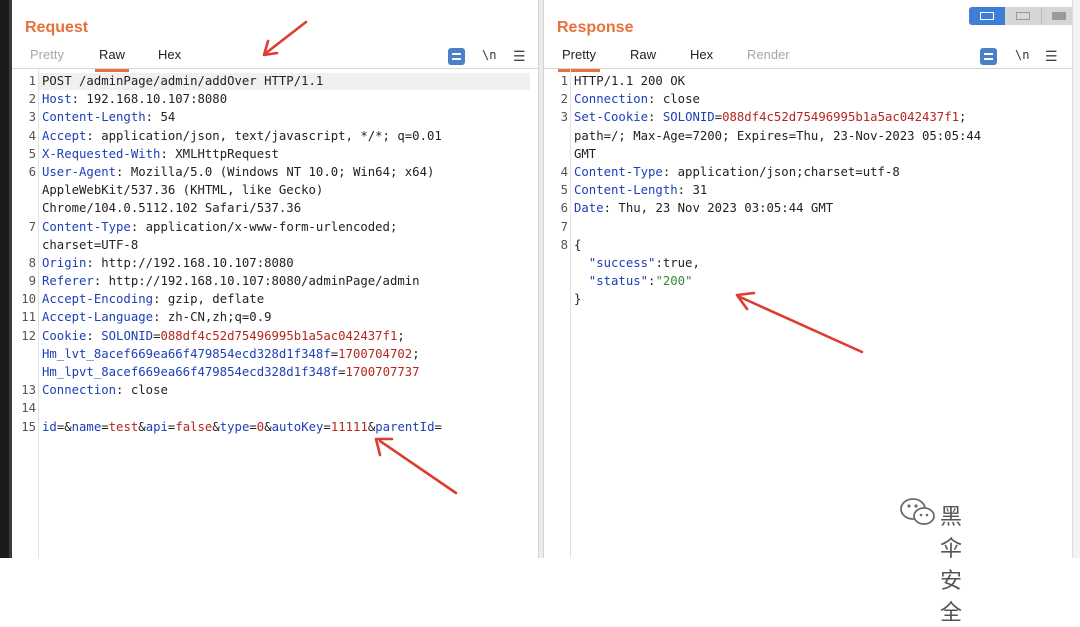  Describe the element at coordinates (418, 467) in the screenshot. I see `arrow-autokey` at that location.